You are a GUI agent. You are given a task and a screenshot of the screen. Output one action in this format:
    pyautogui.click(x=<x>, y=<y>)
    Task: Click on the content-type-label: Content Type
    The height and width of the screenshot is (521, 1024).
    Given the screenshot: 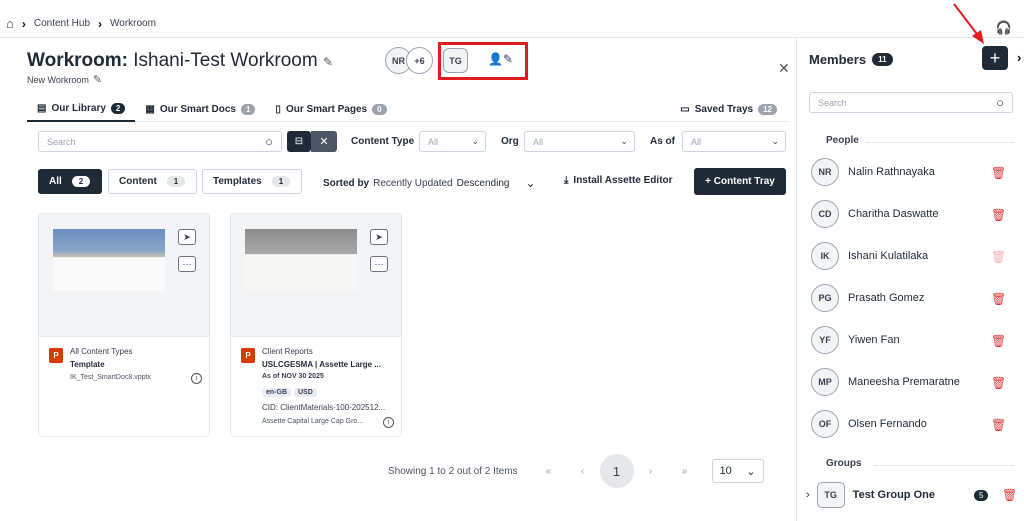 What is the action you would take?
    pyautogui.click(x=383, y=141)
    